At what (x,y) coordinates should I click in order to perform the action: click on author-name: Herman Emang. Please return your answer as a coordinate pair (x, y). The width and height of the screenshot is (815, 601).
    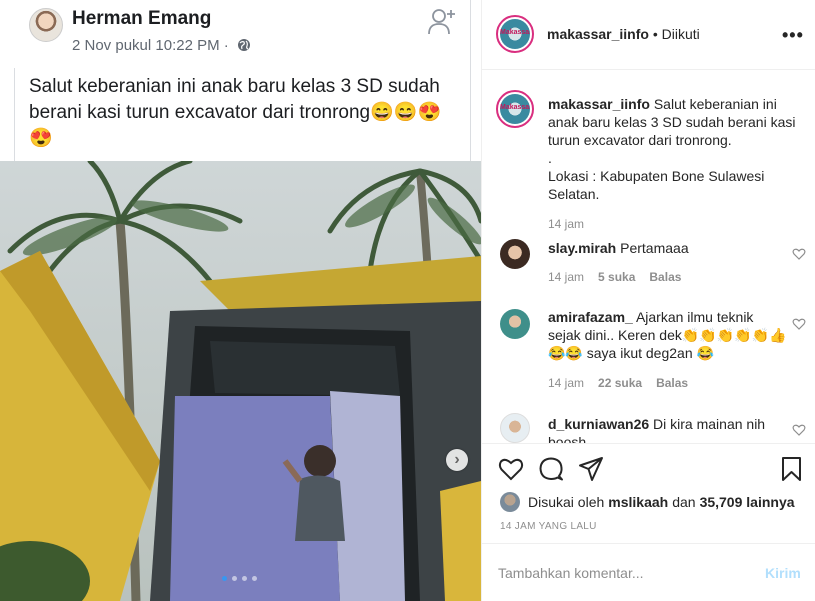
    Looking at the image, I should click on (141, 19).